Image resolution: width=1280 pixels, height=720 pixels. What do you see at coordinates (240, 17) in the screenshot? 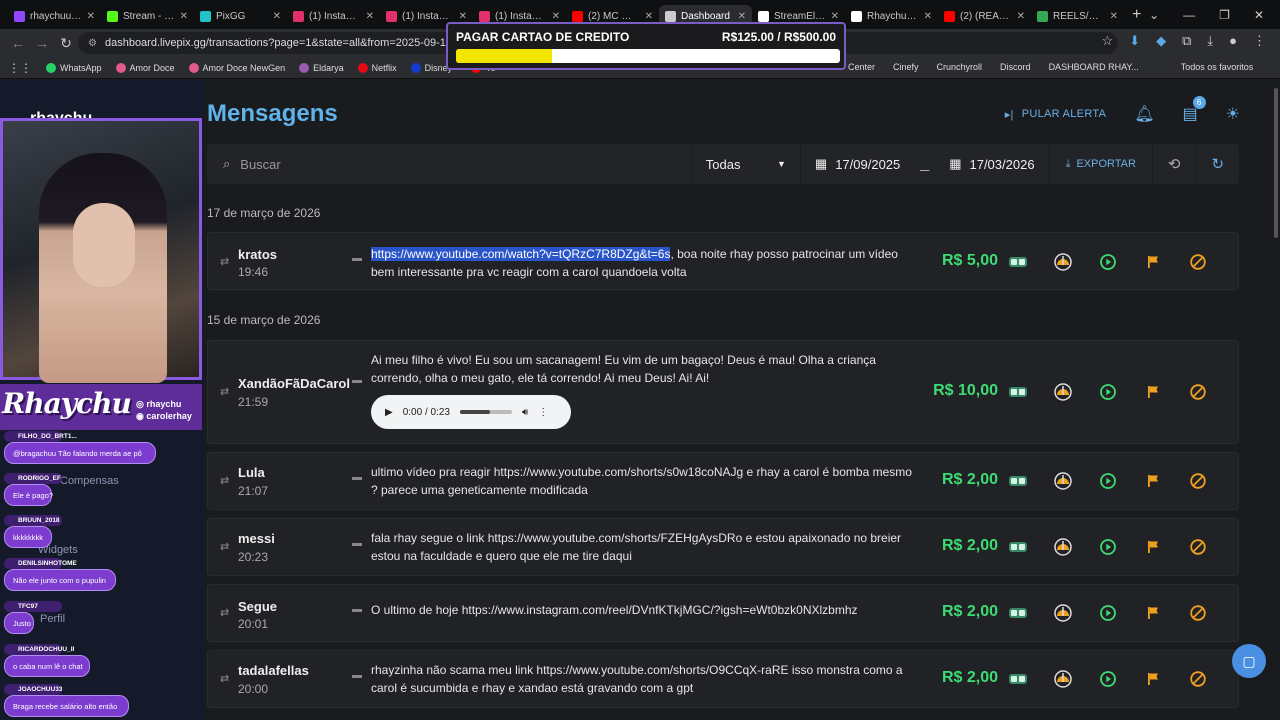
I see `browser-tab: PixGG ✕` at bounding box center [240, 17].